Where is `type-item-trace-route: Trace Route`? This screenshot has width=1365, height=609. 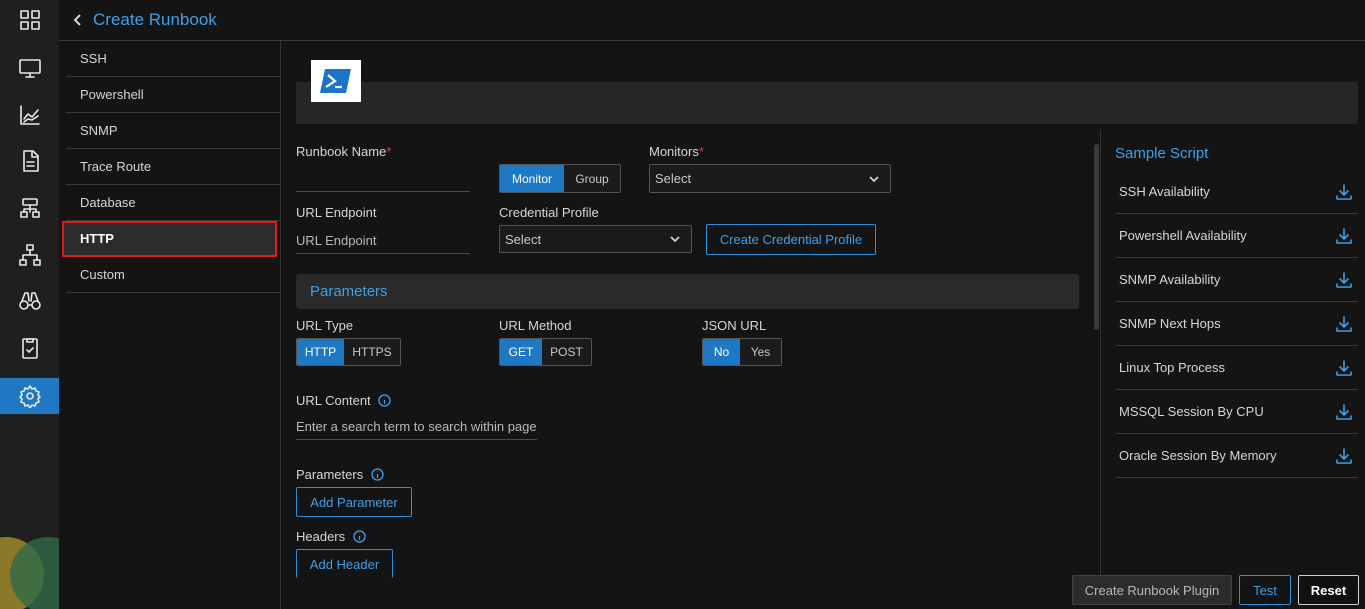
type-item-trace-route: Trace Route is located at coordinates (173, 167).